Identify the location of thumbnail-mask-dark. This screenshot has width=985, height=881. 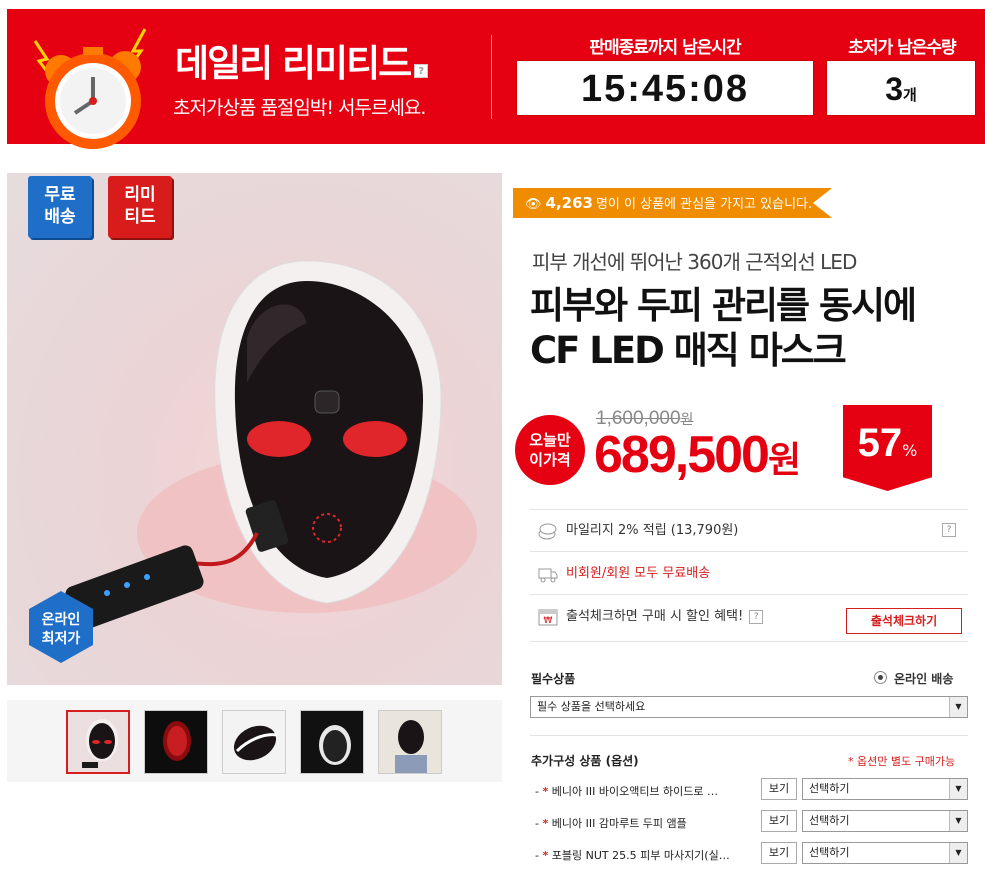
(332, 742).